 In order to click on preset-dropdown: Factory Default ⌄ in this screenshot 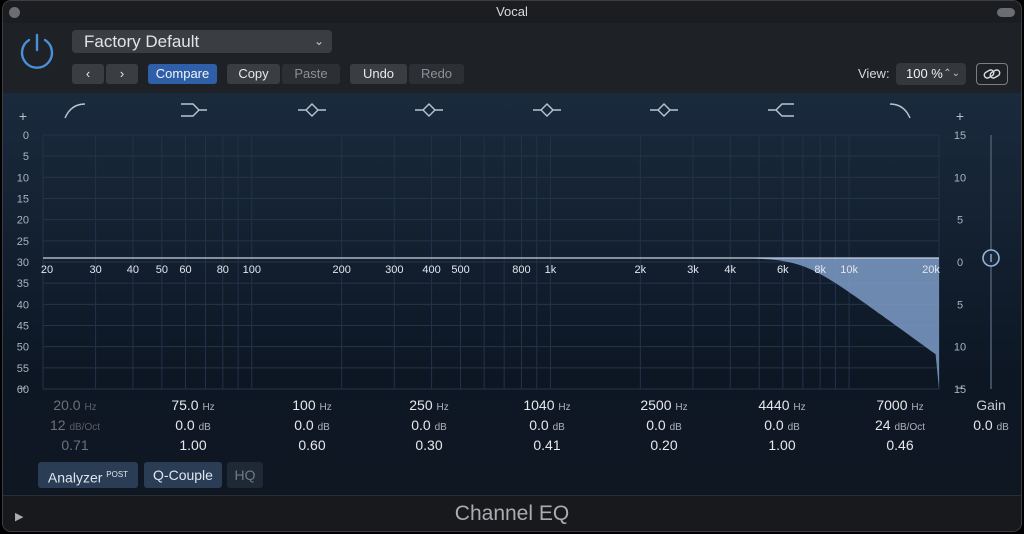, I will do `click(202, 41)`.